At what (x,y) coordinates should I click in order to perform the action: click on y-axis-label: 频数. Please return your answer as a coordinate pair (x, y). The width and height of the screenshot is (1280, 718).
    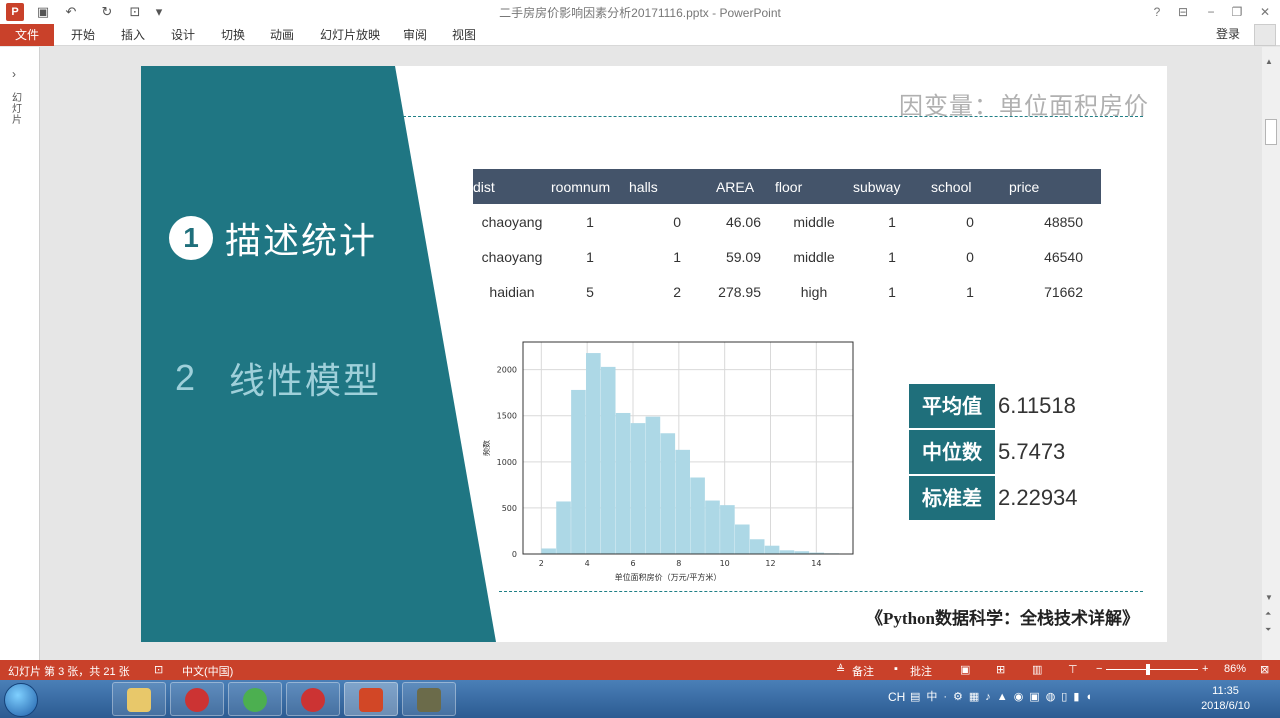
    Looking at the image, I should click on (487, 448).